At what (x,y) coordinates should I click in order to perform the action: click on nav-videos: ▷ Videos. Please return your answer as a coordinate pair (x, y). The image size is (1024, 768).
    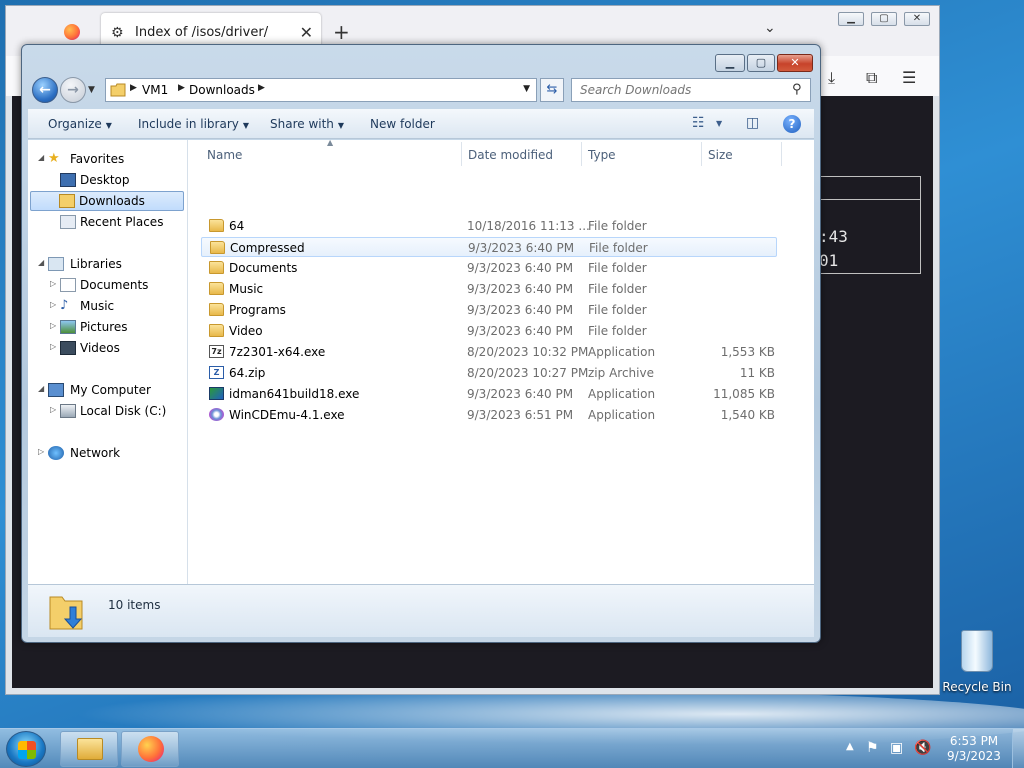
    Looking at the image, I should click on (107, 349).